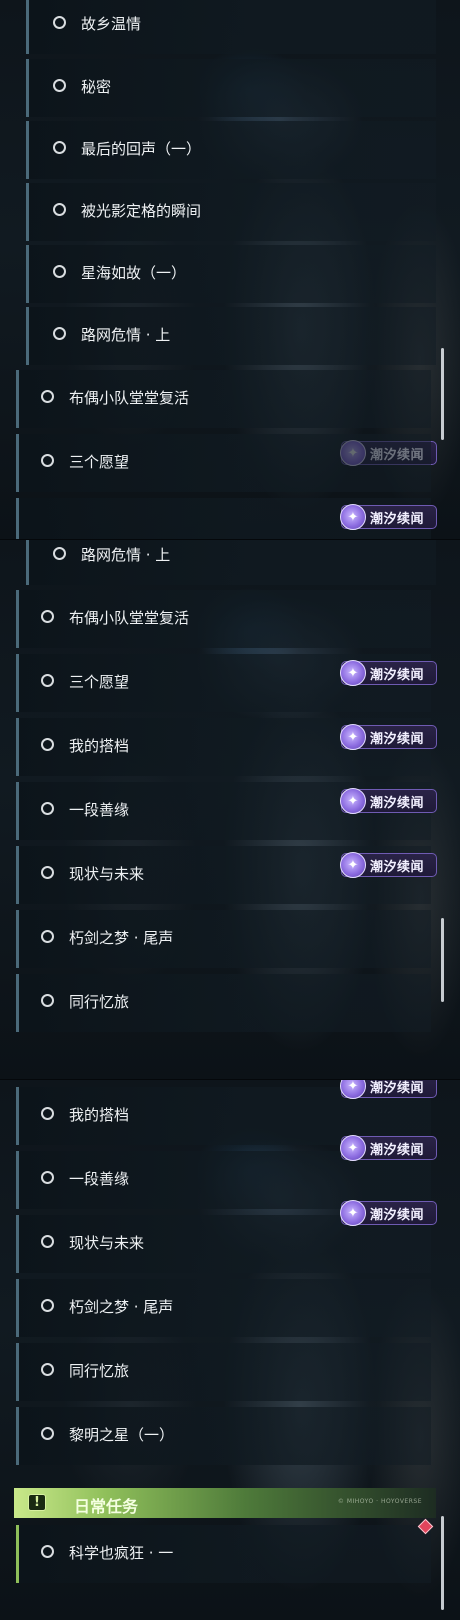 This screenshot has width=460, height=1620. What do you see at coordinates (223, 1436) in the screenshot?
I see `quest-item-li-ming-zhi-xing: 黎明之星（一）` at bounding box center [223, 1436].